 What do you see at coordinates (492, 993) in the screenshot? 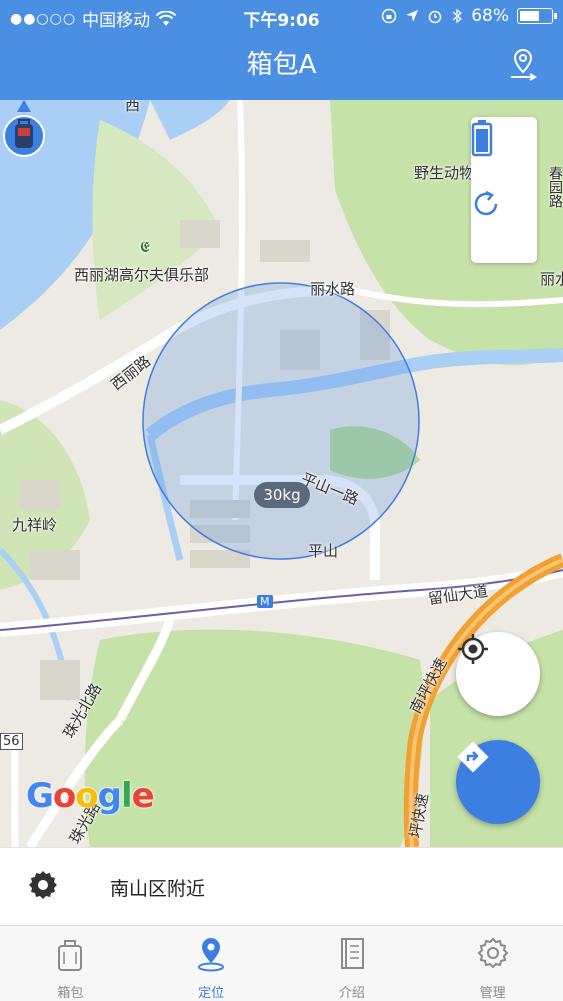
I see `tab-label: 管理` at bounding box center [492, 993].